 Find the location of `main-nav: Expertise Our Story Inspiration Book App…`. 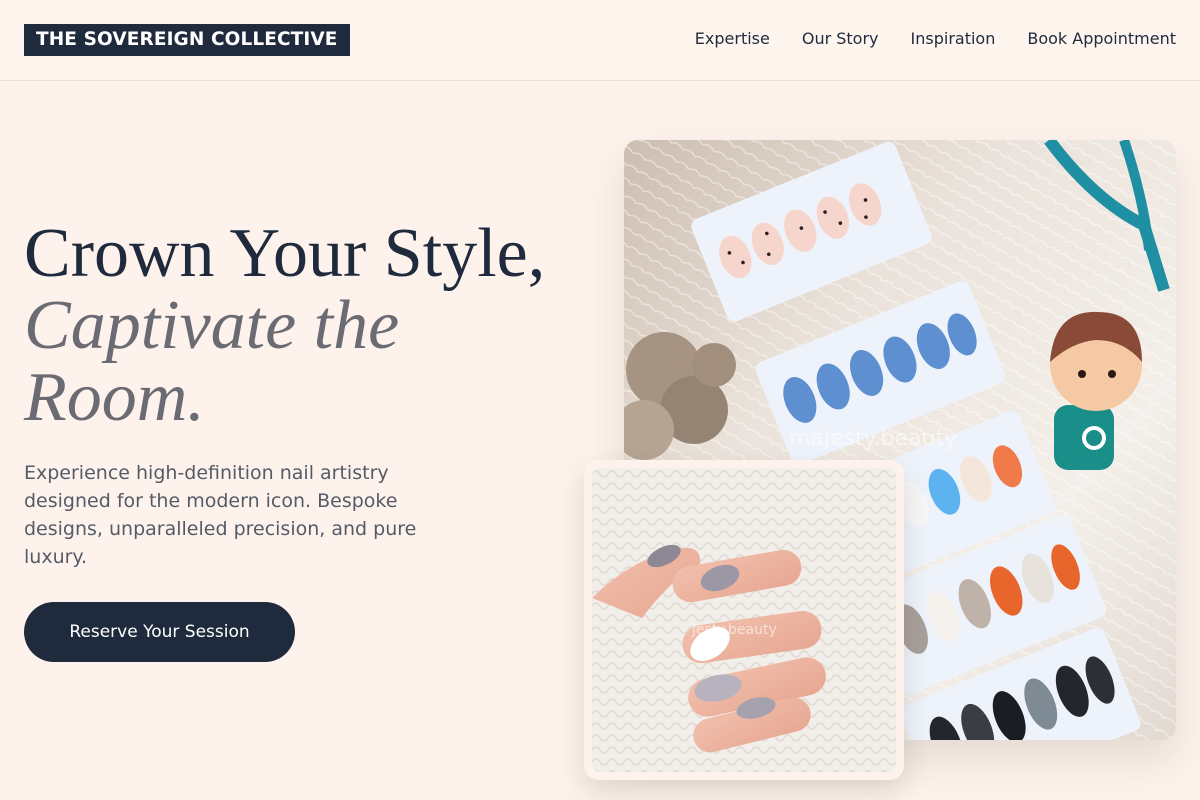

main-nav: Expertise Our Story Inspiration Book App… is located at coordinates (935, 39).